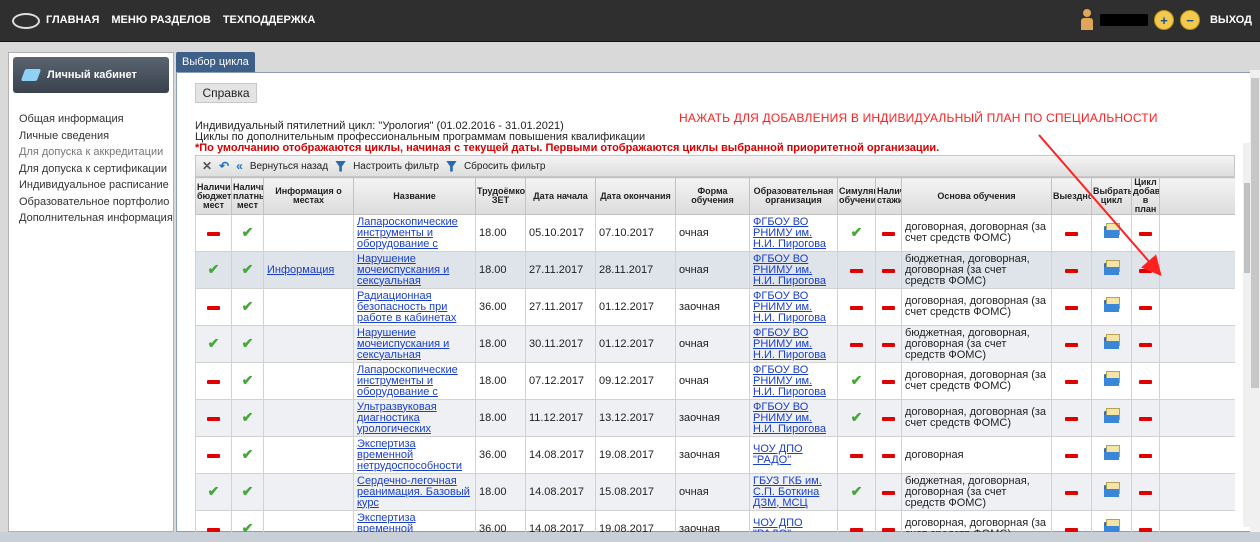 The image size is (1260, 542). Describe the element at coordinates (215, 62) in the screenshot. I see `tab-cycle-selection: Выбор цикла` at that location.